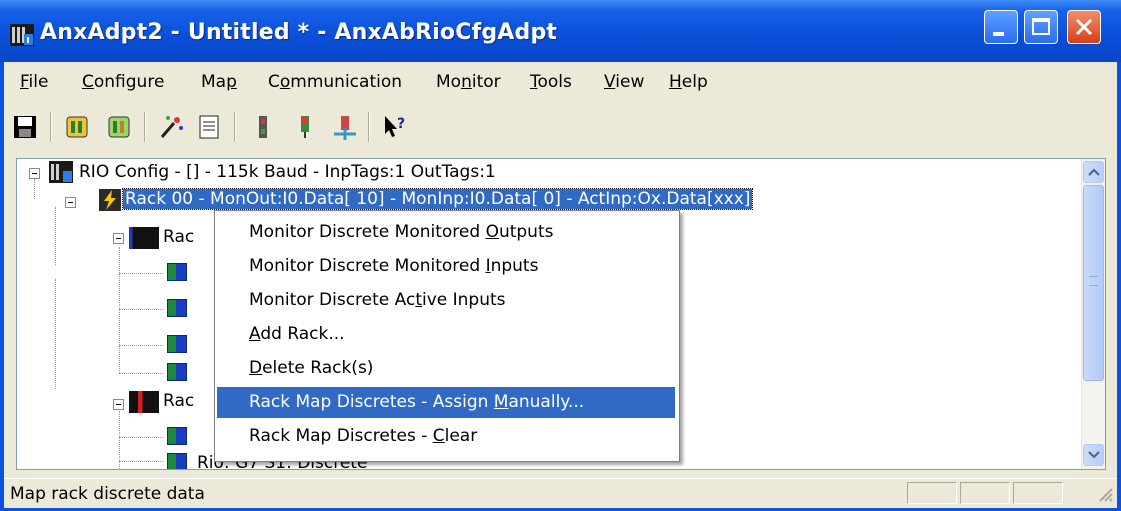  I want to click on menu-communication: Communication, so click(335, 82).